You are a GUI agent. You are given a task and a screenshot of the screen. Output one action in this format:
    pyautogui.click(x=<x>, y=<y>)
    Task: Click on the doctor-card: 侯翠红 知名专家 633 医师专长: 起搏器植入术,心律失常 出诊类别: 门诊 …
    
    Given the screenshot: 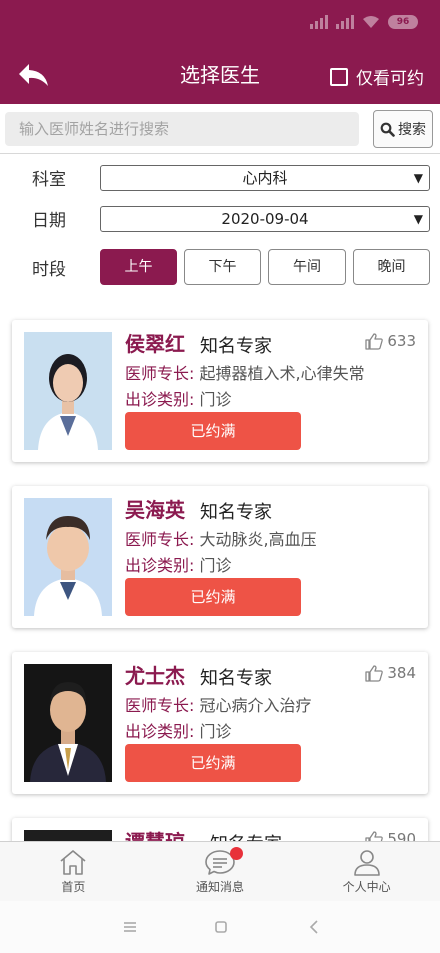 What is the action you would take?
    pyautogui.click(x=220, y=391)
    